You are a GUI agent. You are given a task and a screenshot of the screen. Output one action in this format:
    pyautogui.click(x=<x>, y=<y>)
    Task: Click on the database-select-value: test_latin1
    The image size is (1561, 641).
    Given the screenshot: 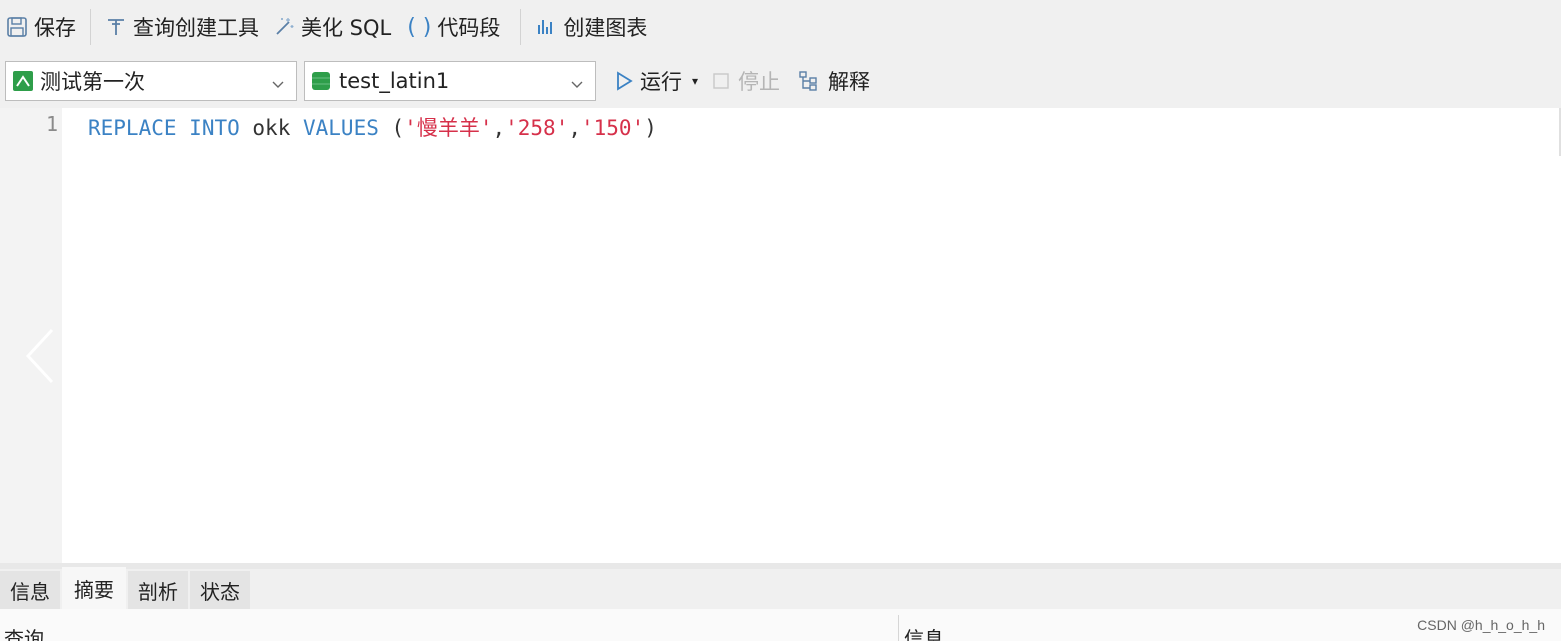 What is the action you would take?
    pyautogui.click(x=394, y=81)
    